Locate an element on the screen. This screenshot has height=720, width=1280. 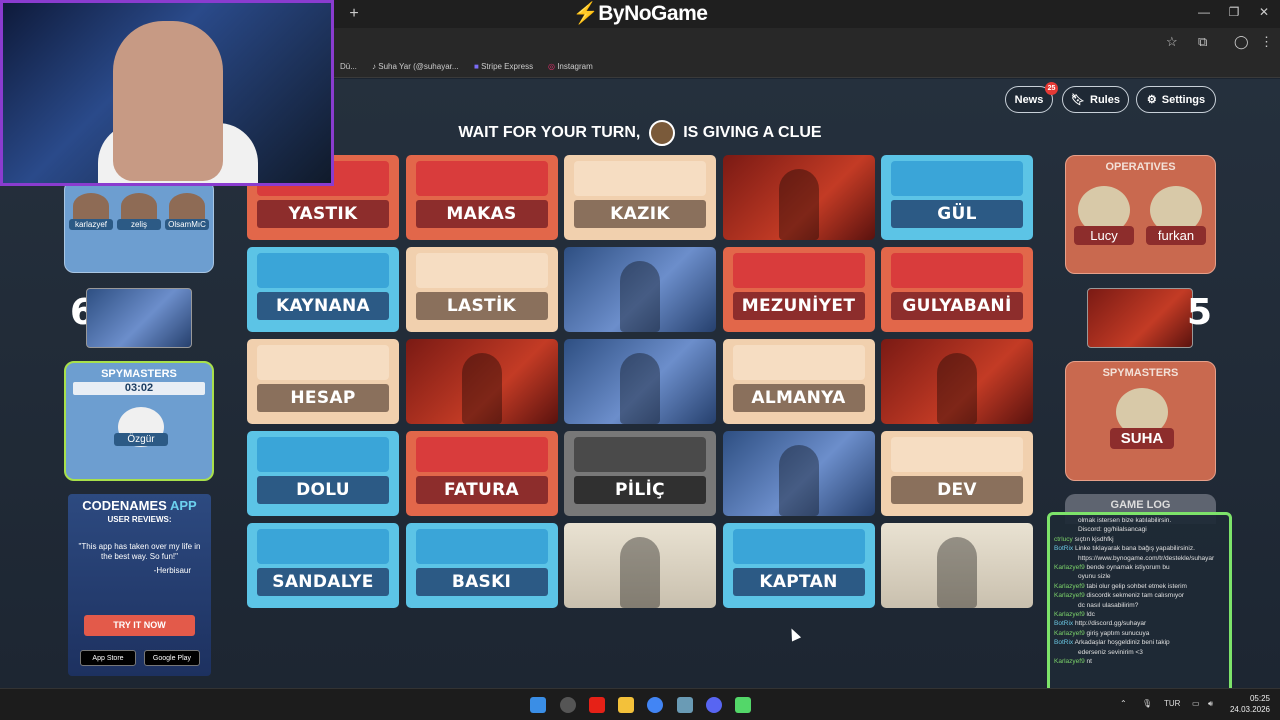
bookmark-item: ◎ Instagram is located at coordinates (570, 66).